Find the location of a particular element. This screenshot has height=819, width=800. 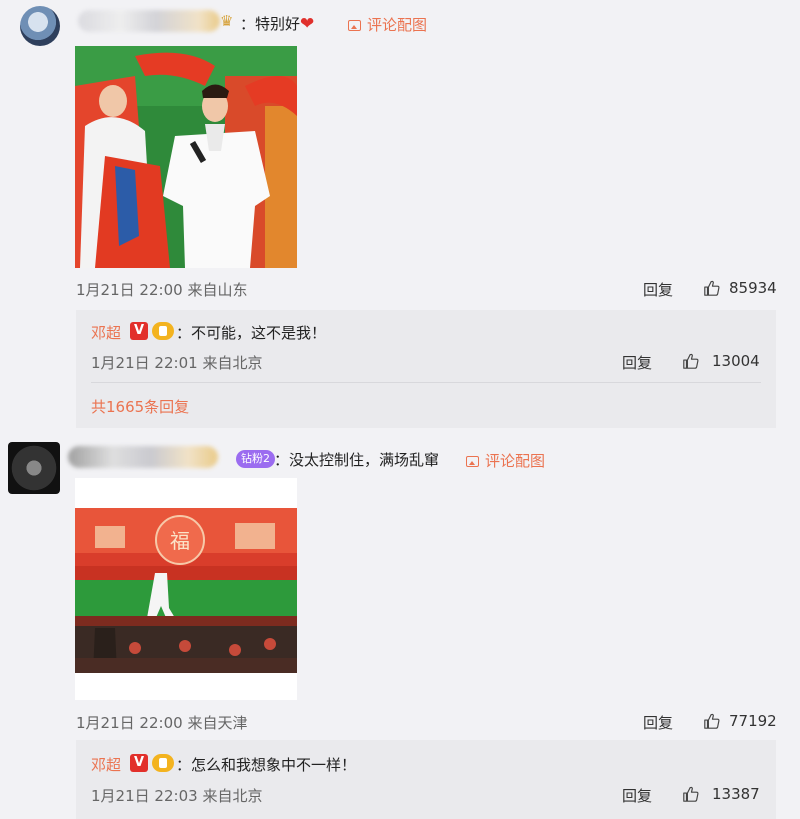

reply-text: ：怎么和我想象中不一样！ is located at coordinates (266, 765).